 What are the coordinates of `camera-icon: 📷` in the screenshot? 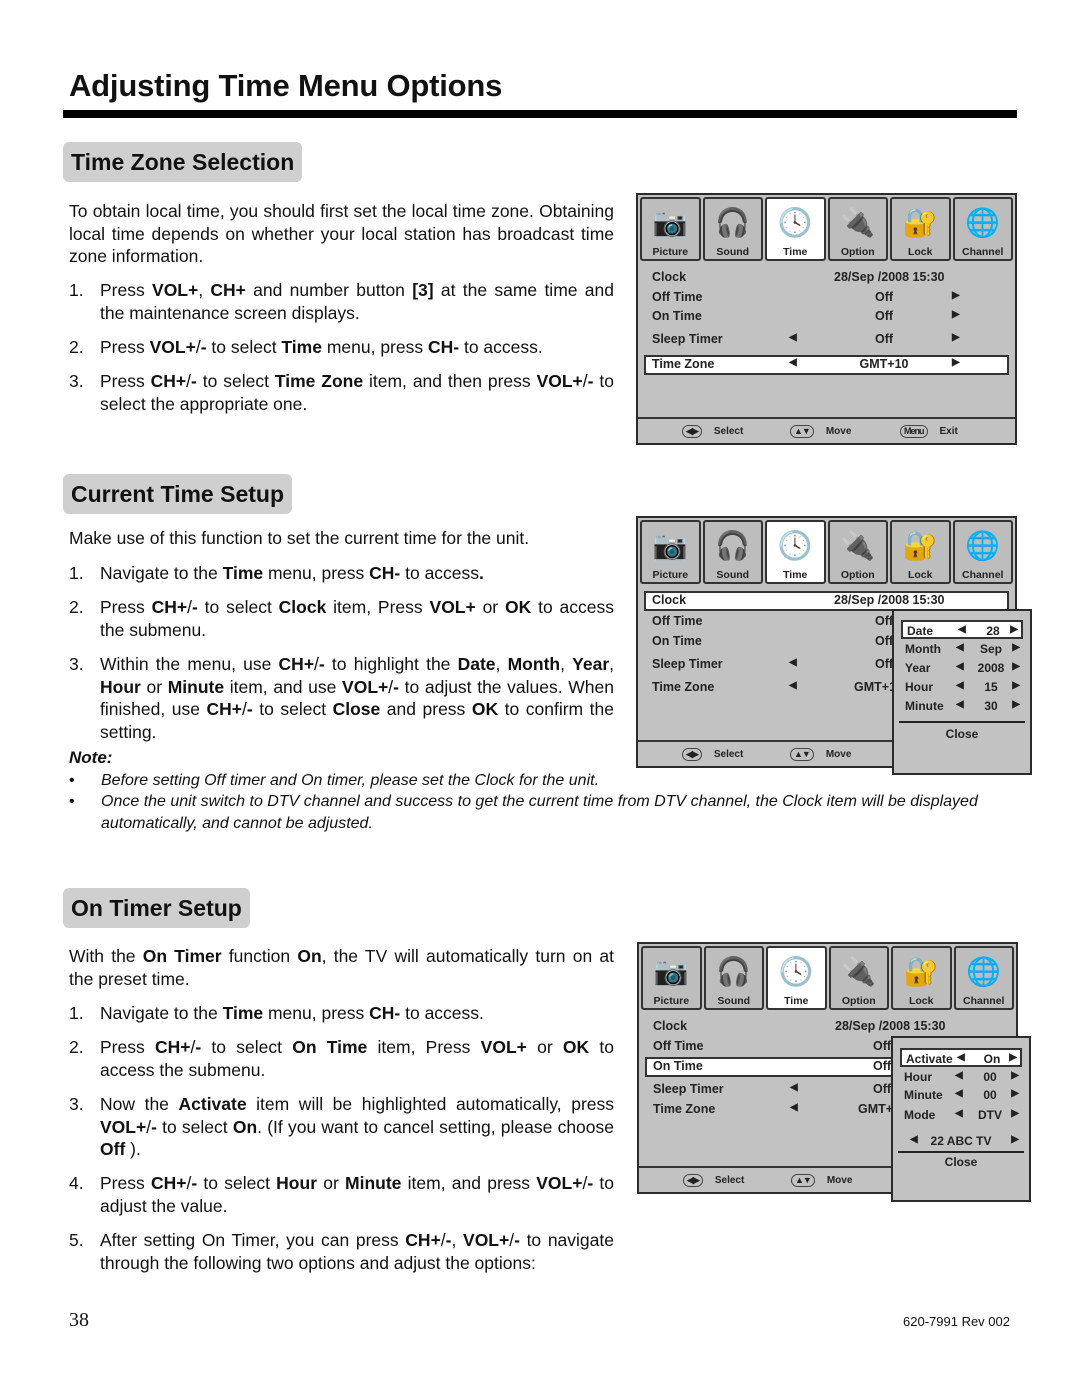 It's located at (670, 222).